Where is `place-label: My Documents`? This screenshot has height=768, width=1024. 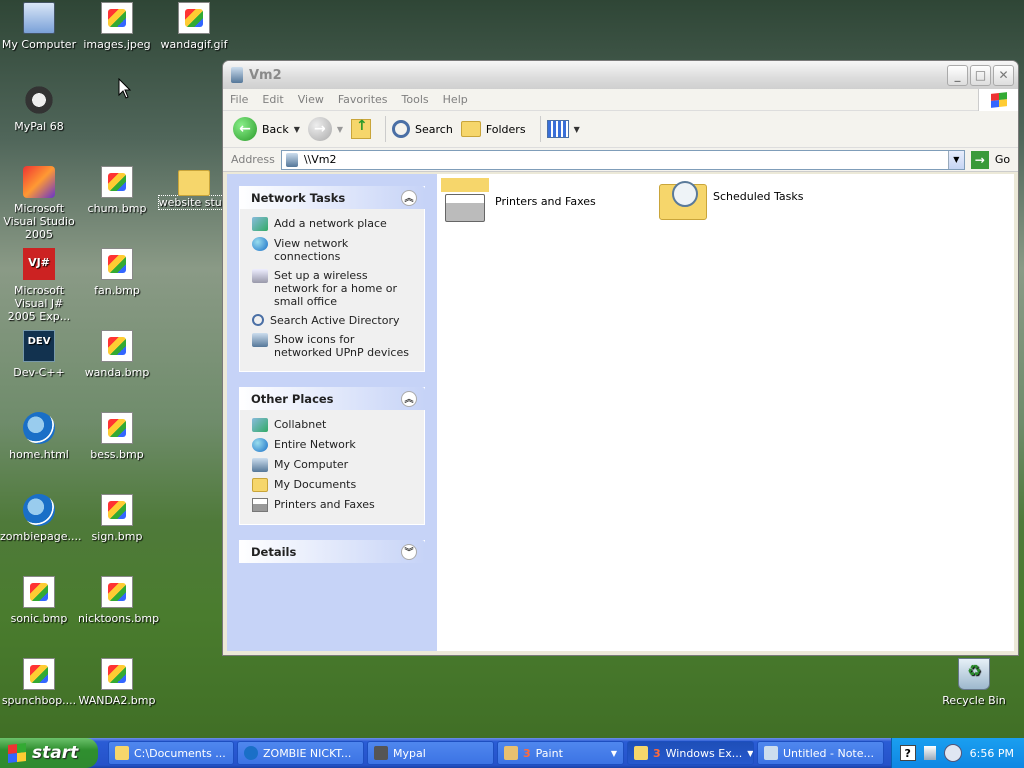 place-label: My Documents is located at coordinates (315, 484).